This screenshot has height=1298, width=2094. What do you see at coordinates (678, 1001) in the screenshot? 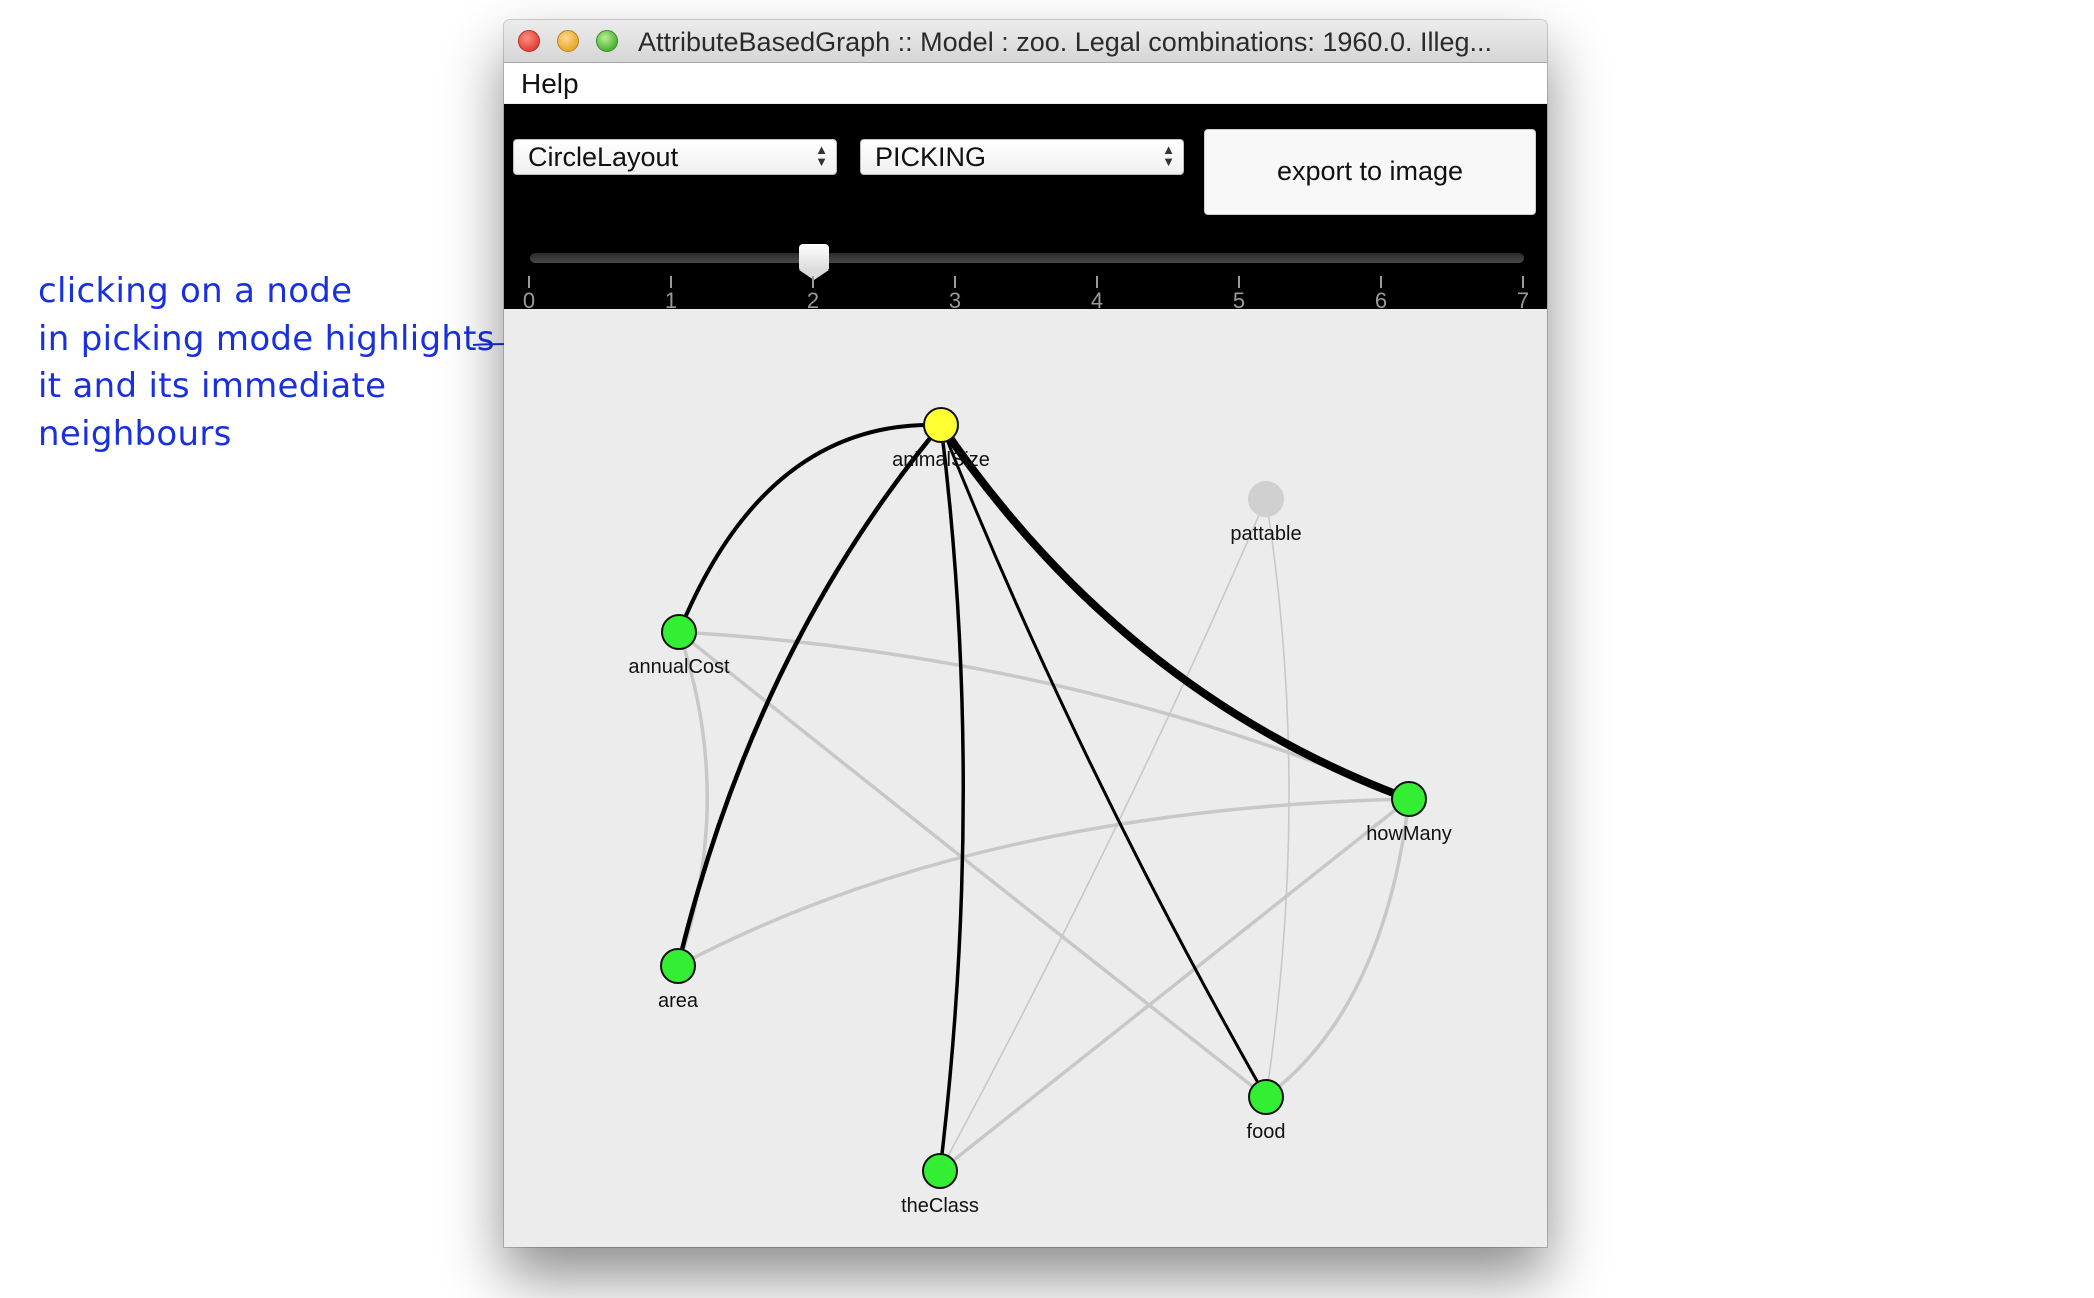
I see `node-label-area: area` at bounding box center [678, 1001].